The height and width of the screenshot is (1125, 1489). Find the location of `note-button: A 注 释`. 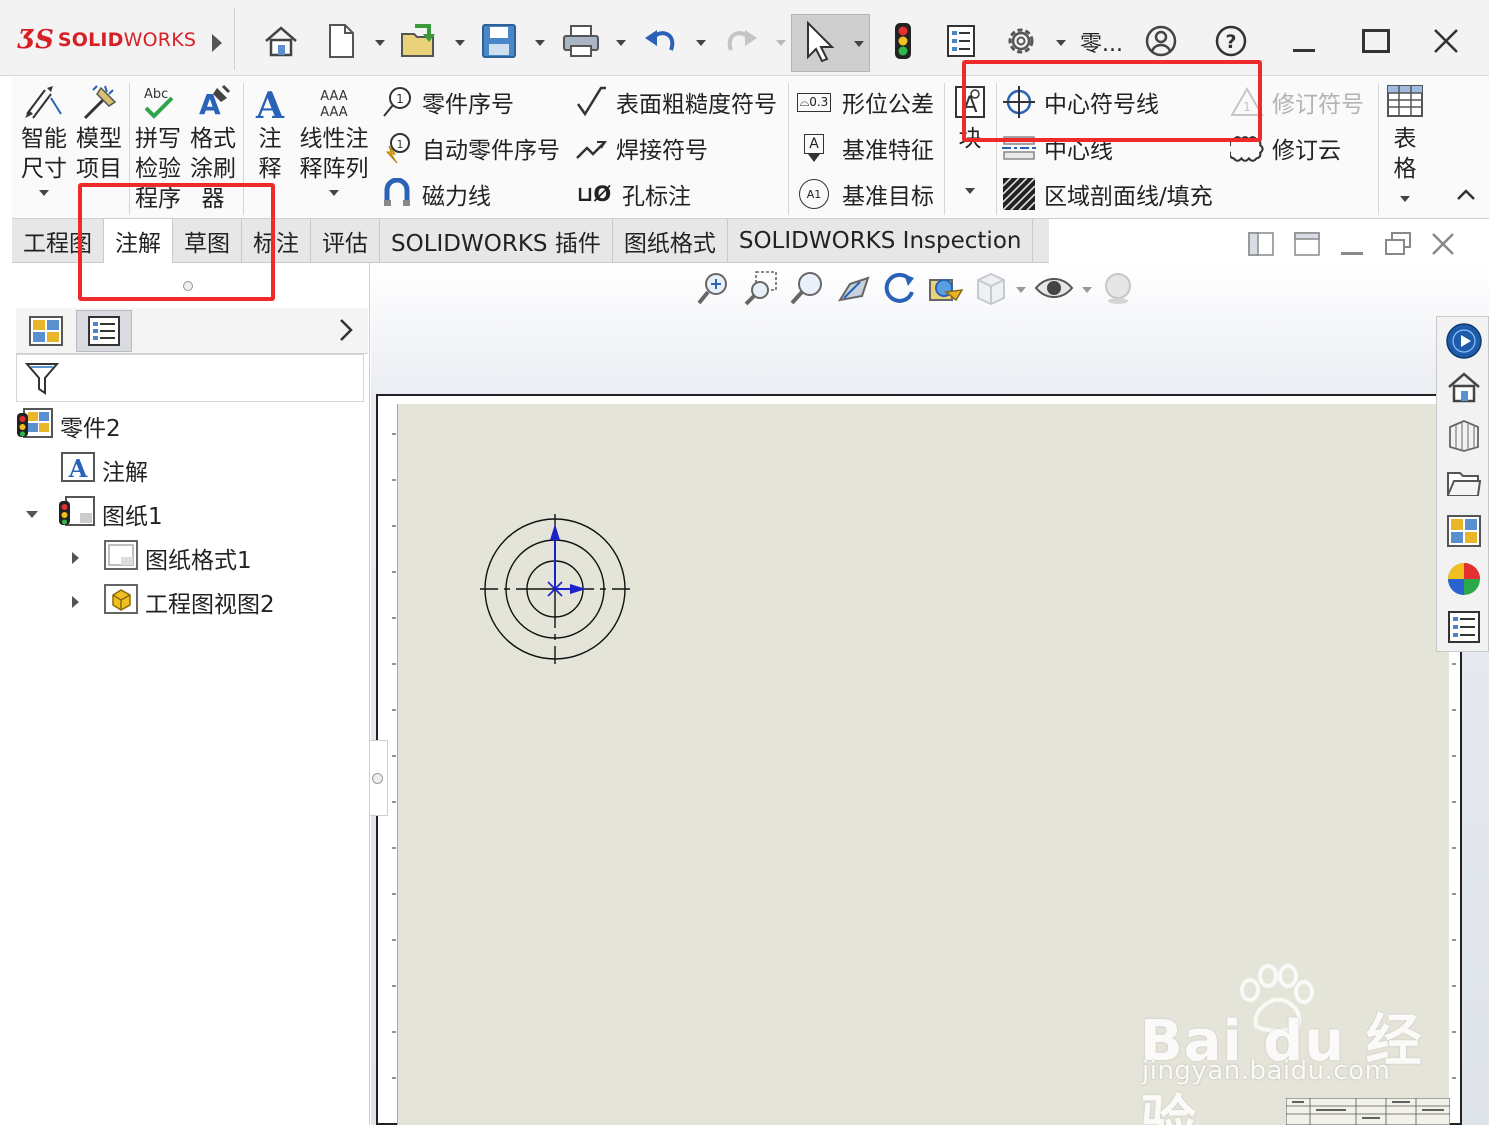

note-button: A 注 释 is located at coordinates (270, 134).